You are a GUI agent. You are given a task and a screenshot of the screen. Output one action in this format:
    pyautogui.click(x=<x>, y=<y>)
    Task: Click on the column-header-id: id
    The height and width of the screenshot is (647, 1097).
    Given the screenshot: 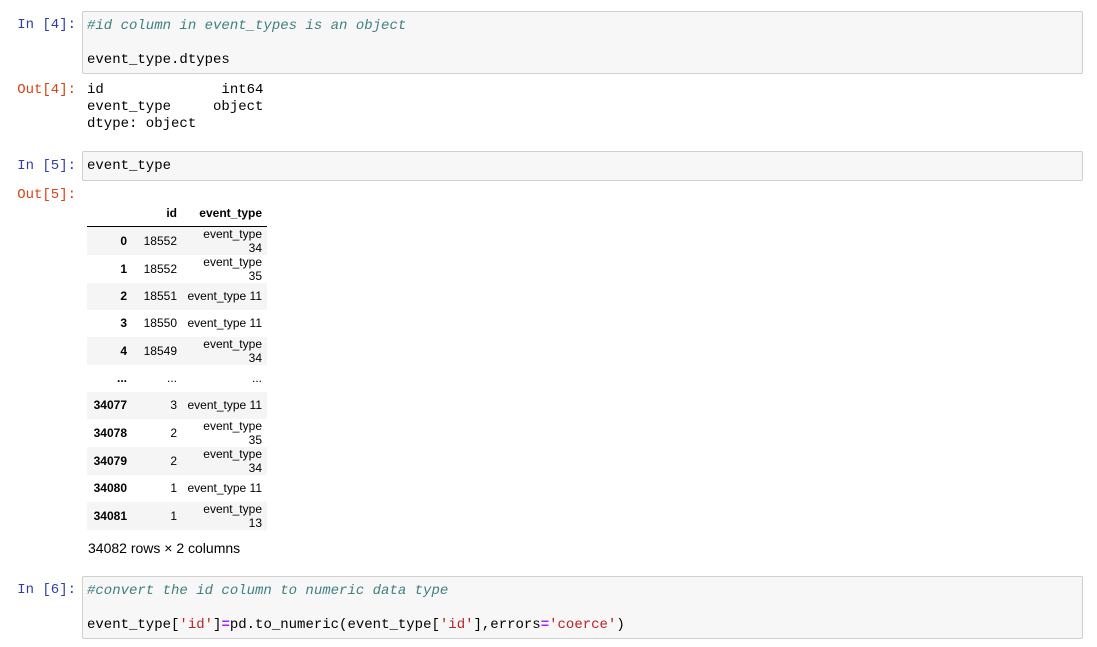 What is the action you would take?
    pyautogui.click(x=157, y=213)
    